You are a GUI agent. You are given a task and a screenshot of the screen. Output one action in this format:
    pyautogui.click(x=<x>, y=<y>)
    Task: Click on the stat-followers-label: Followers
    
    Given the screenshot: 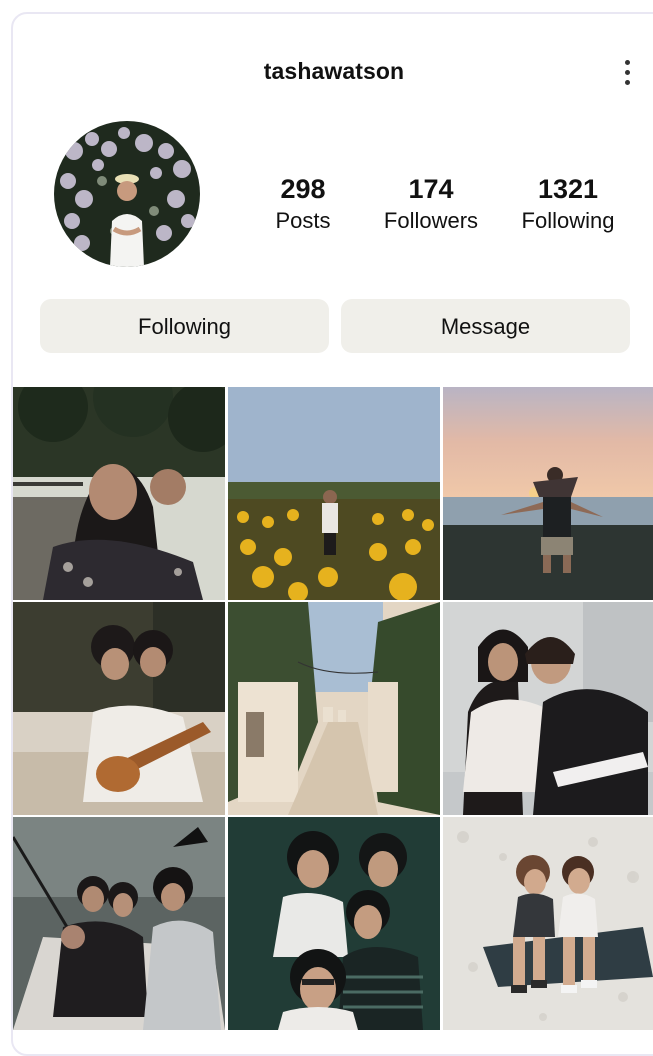 What is the action you would take?
    pyautogui.click(x=431, y=220)
    